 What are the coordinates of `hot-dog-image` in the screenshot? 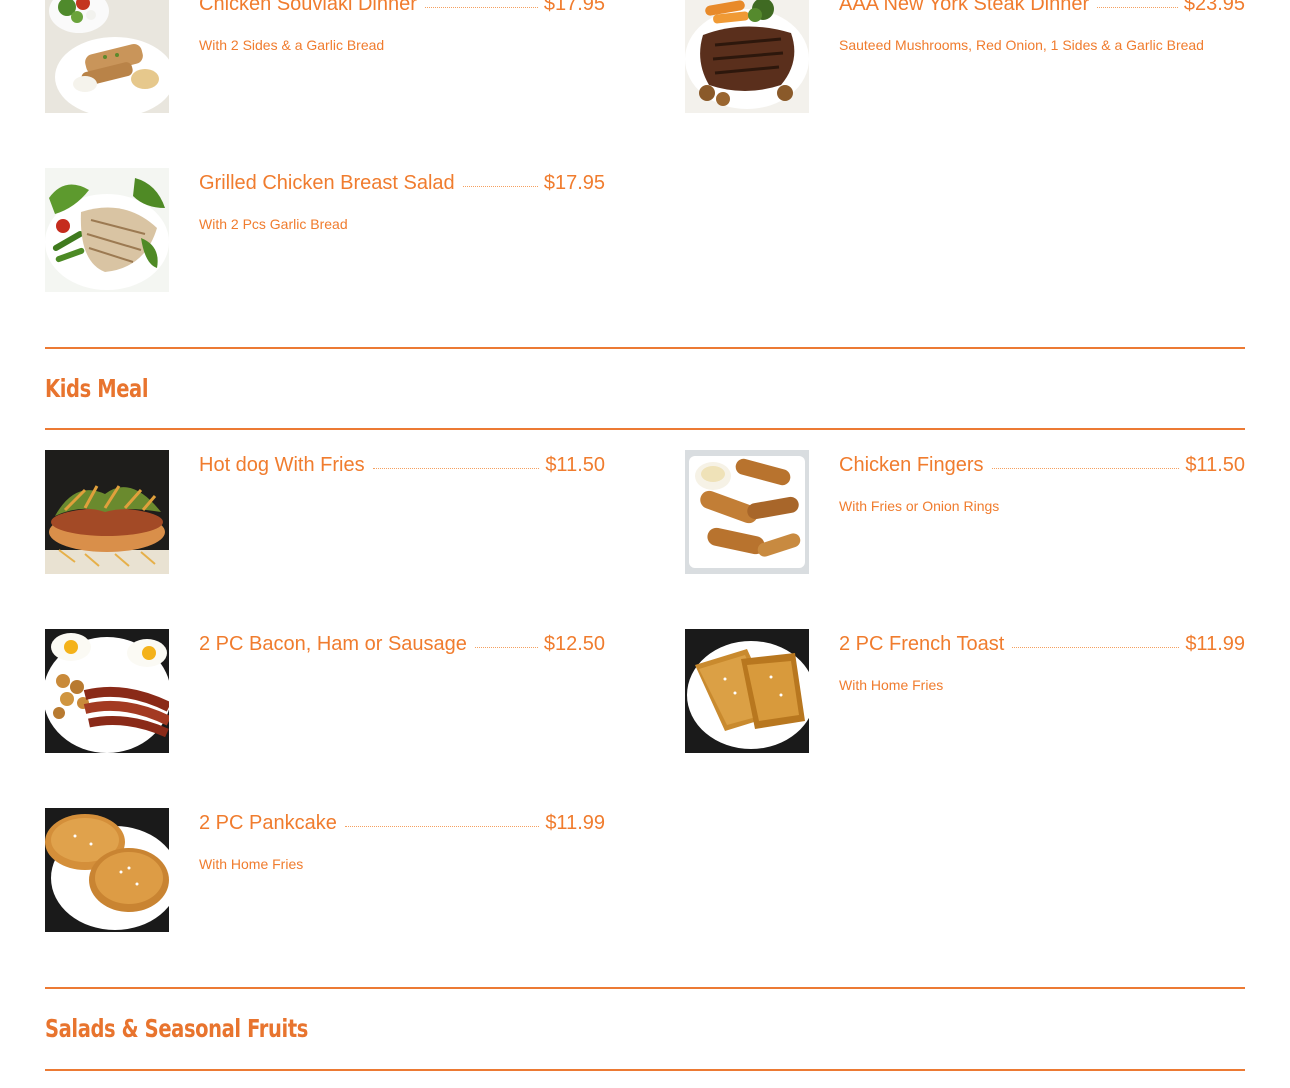 It's located at (107, 512).